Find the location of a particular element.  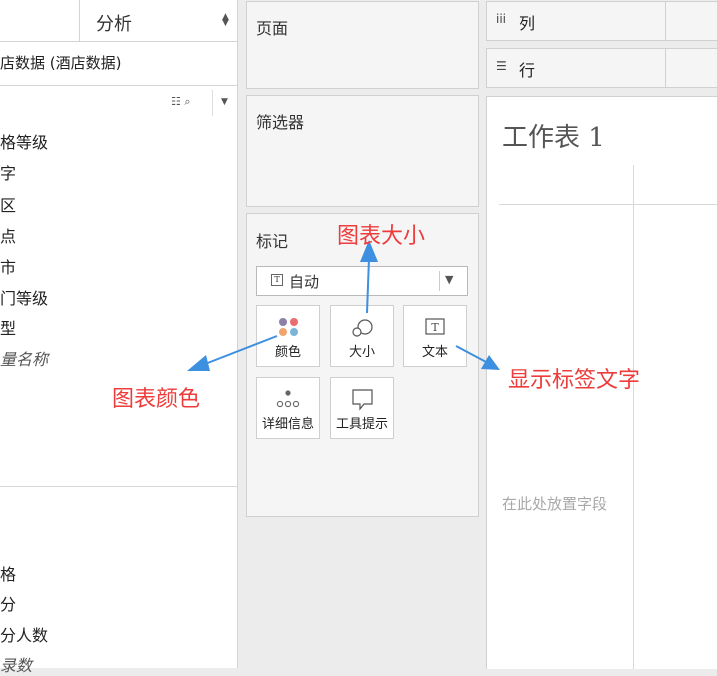

detail-label: 详细信息 is located at coordinates (287, 424).